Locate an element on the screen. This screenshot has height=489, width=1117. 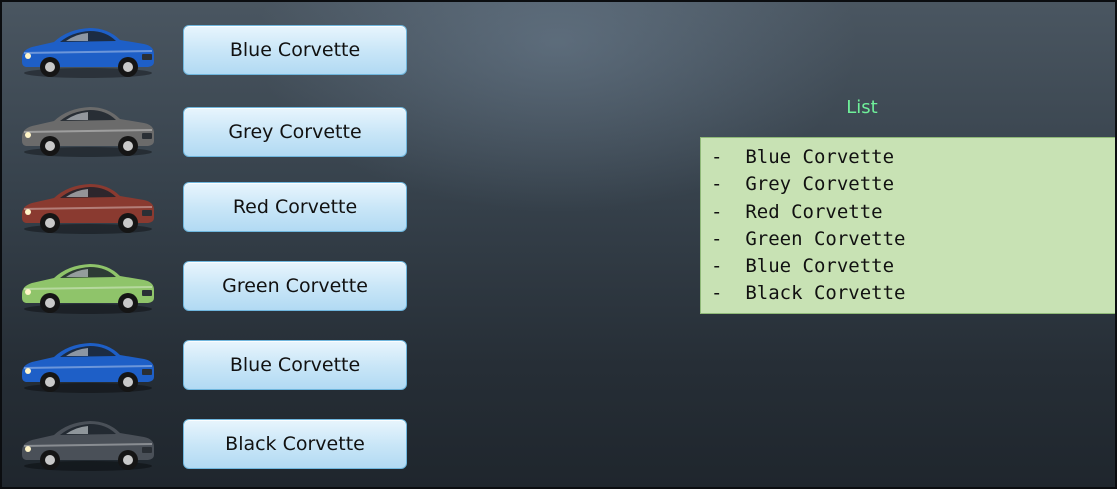
red-car-icon is located at coordinates (86, 206).